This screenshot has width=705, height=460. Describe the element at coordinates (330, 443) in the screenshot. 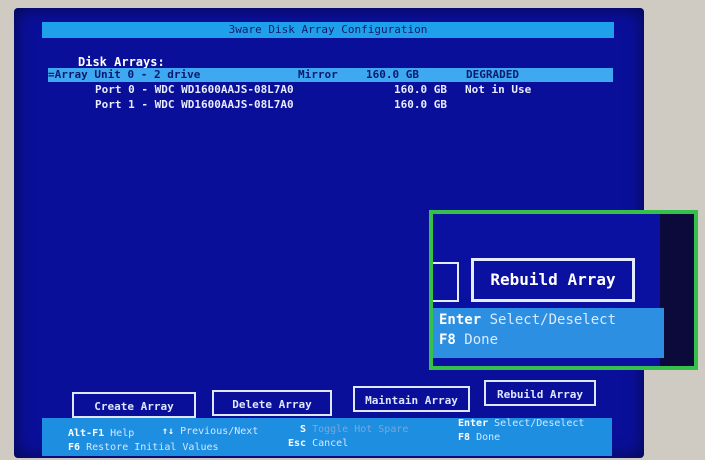

I see `esc-text: Cancel` at that location.